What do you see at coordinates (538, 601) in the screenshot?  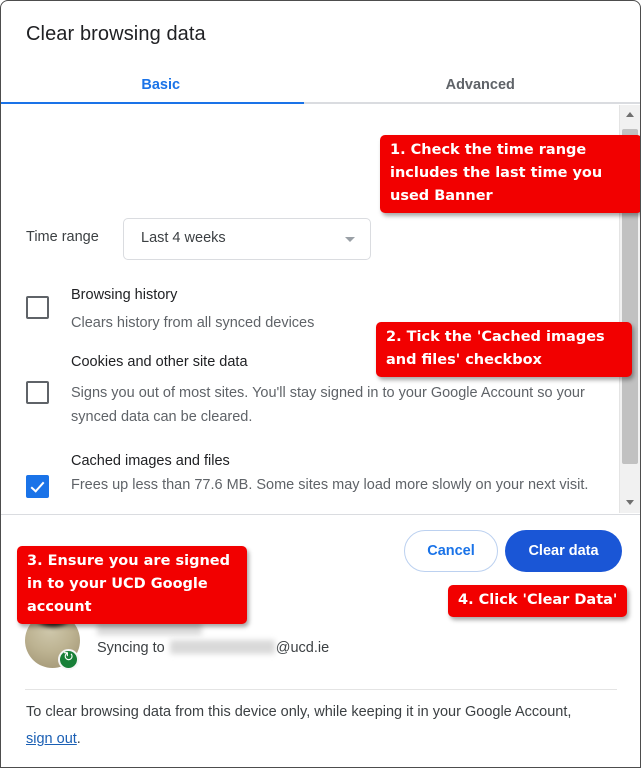 I see `annotation-4: 4. Click 'Clear Data'` at bounding box center [538, 601].